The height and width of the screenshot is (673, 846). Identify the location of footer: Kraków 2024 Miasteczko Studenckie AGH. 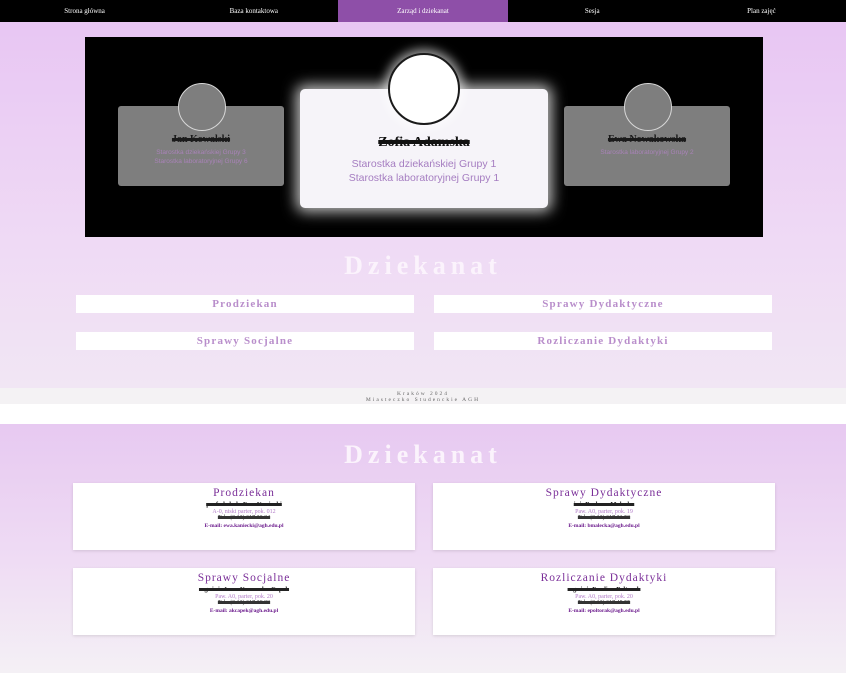
(423, 396).